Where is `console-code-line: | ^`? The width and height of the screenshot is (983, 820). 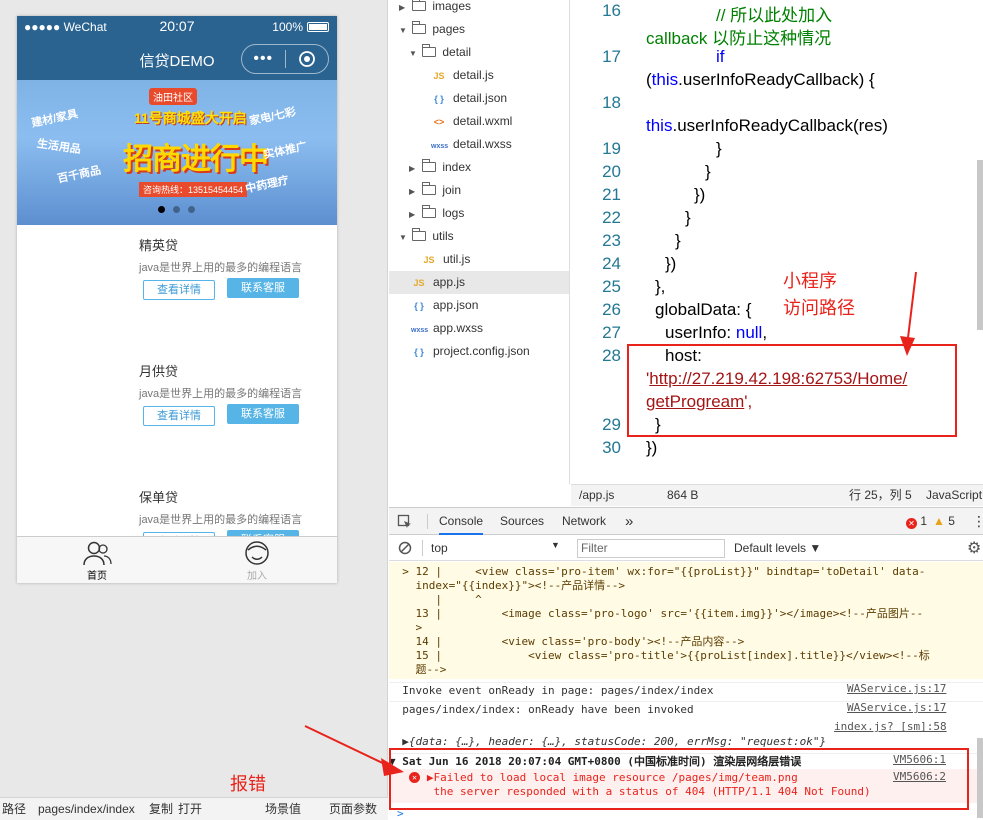
console-code-line: | ^ is located at coordinates (435, 599).